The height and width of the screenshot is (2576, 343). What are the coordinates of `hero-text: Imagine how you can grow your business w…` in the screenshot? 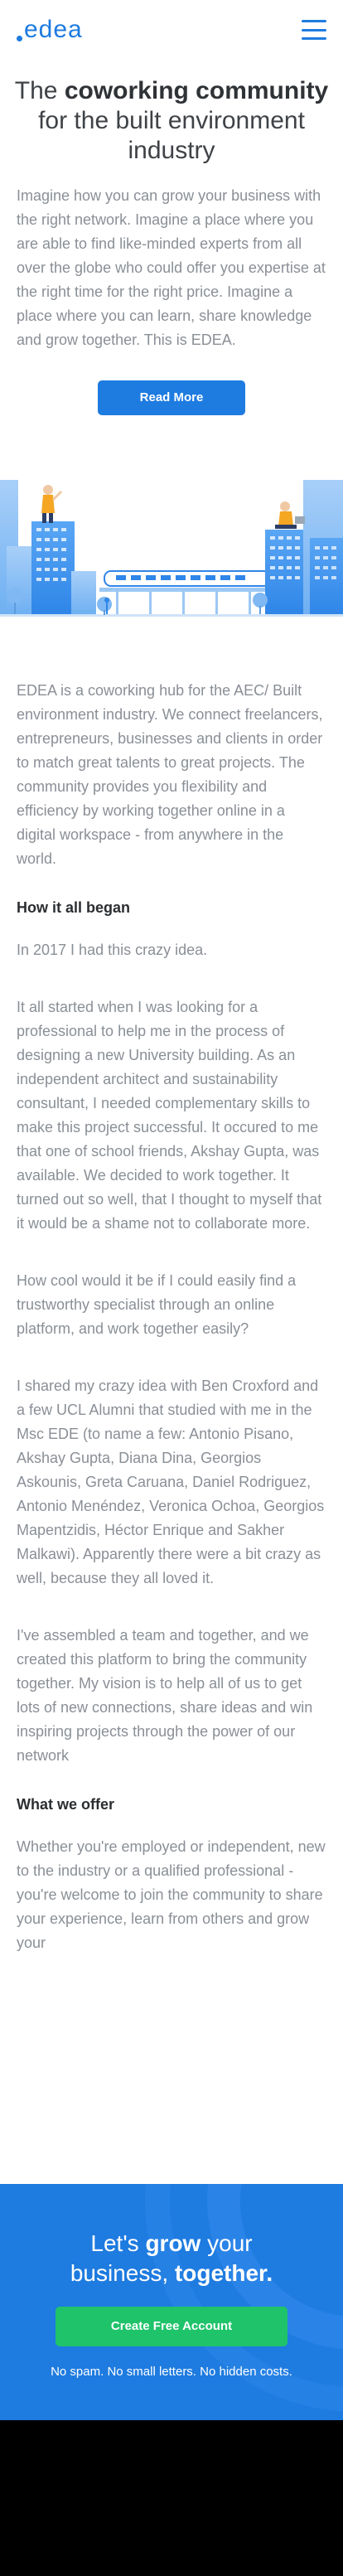 It's located at (172, 267).